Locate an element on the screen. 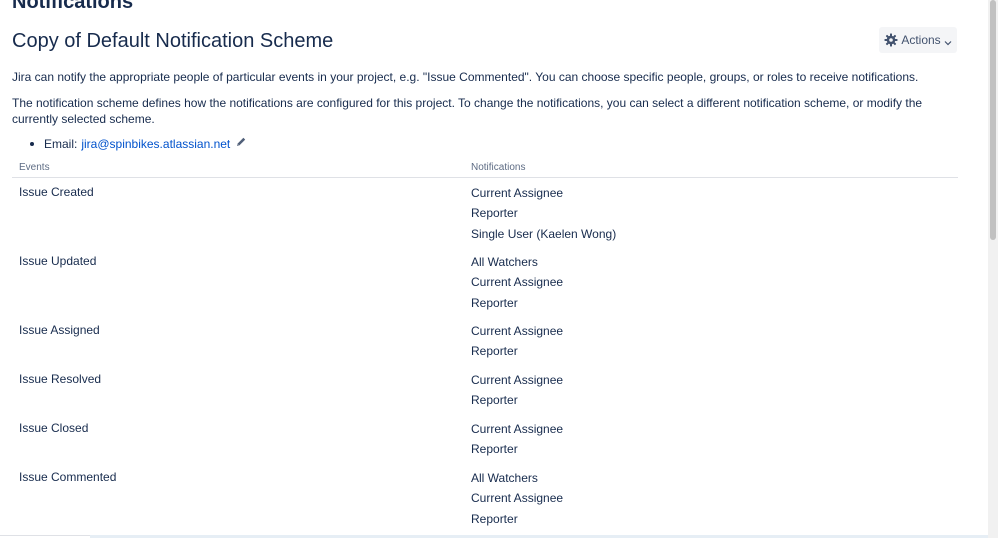  gear-icon is located at coordinates (891, 40).